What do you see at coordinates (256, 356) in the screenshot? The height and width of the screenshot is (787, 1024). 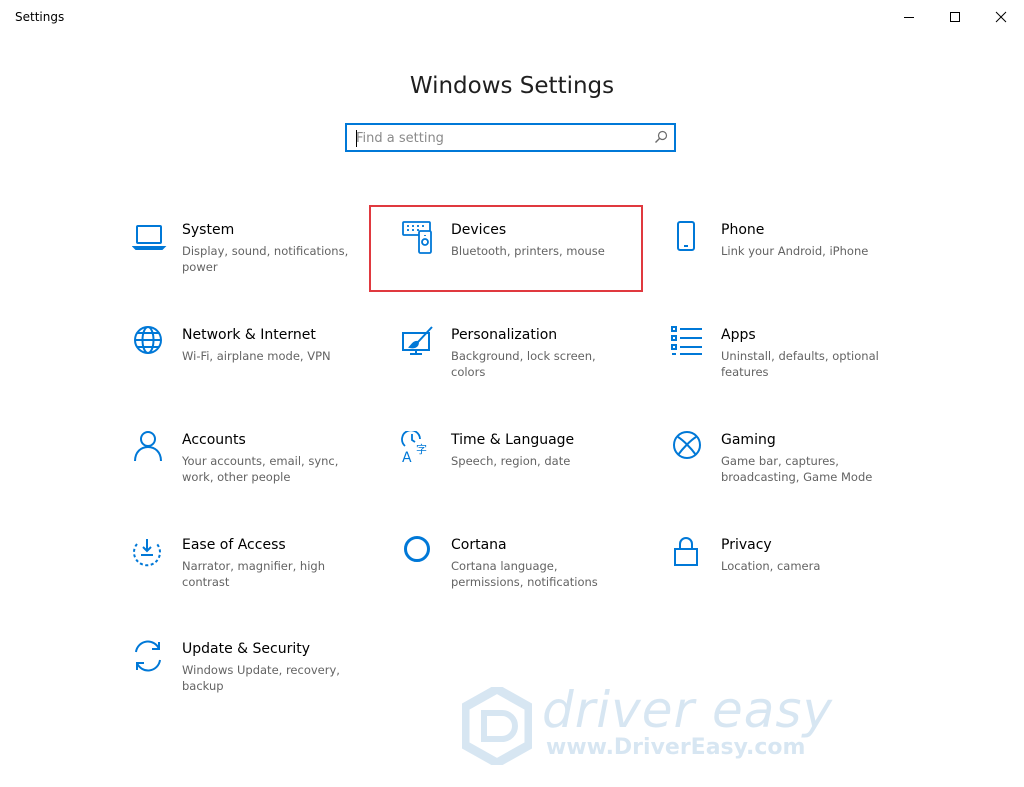 I see `tile-description: Wi-Fi, airplane mode, VPN` at bounding box center [256, 356].